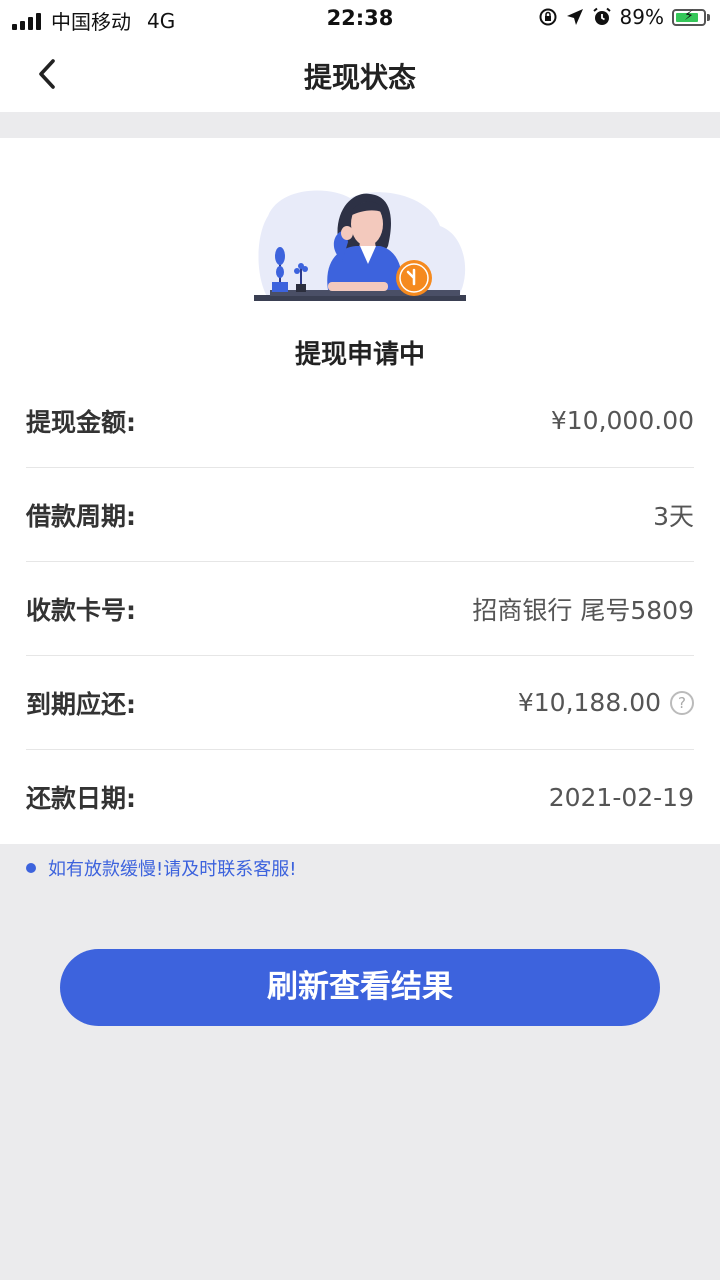  What do you see at coordinates (360, 18) in the screenshot?
I see `status-bar: 中国移动 4G 22:38 89% ⚡` at bounding box center [360, 18].